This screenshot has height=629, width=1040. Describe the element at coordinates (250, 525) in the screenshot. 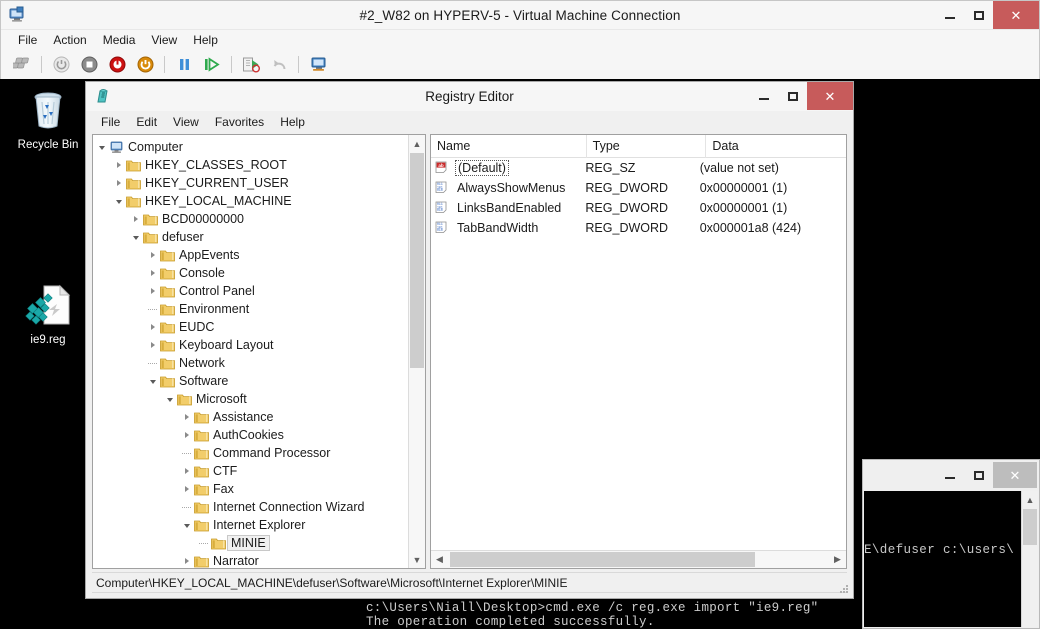

I see `tree-node-internet-explorer: Internet Explorer` at that location.